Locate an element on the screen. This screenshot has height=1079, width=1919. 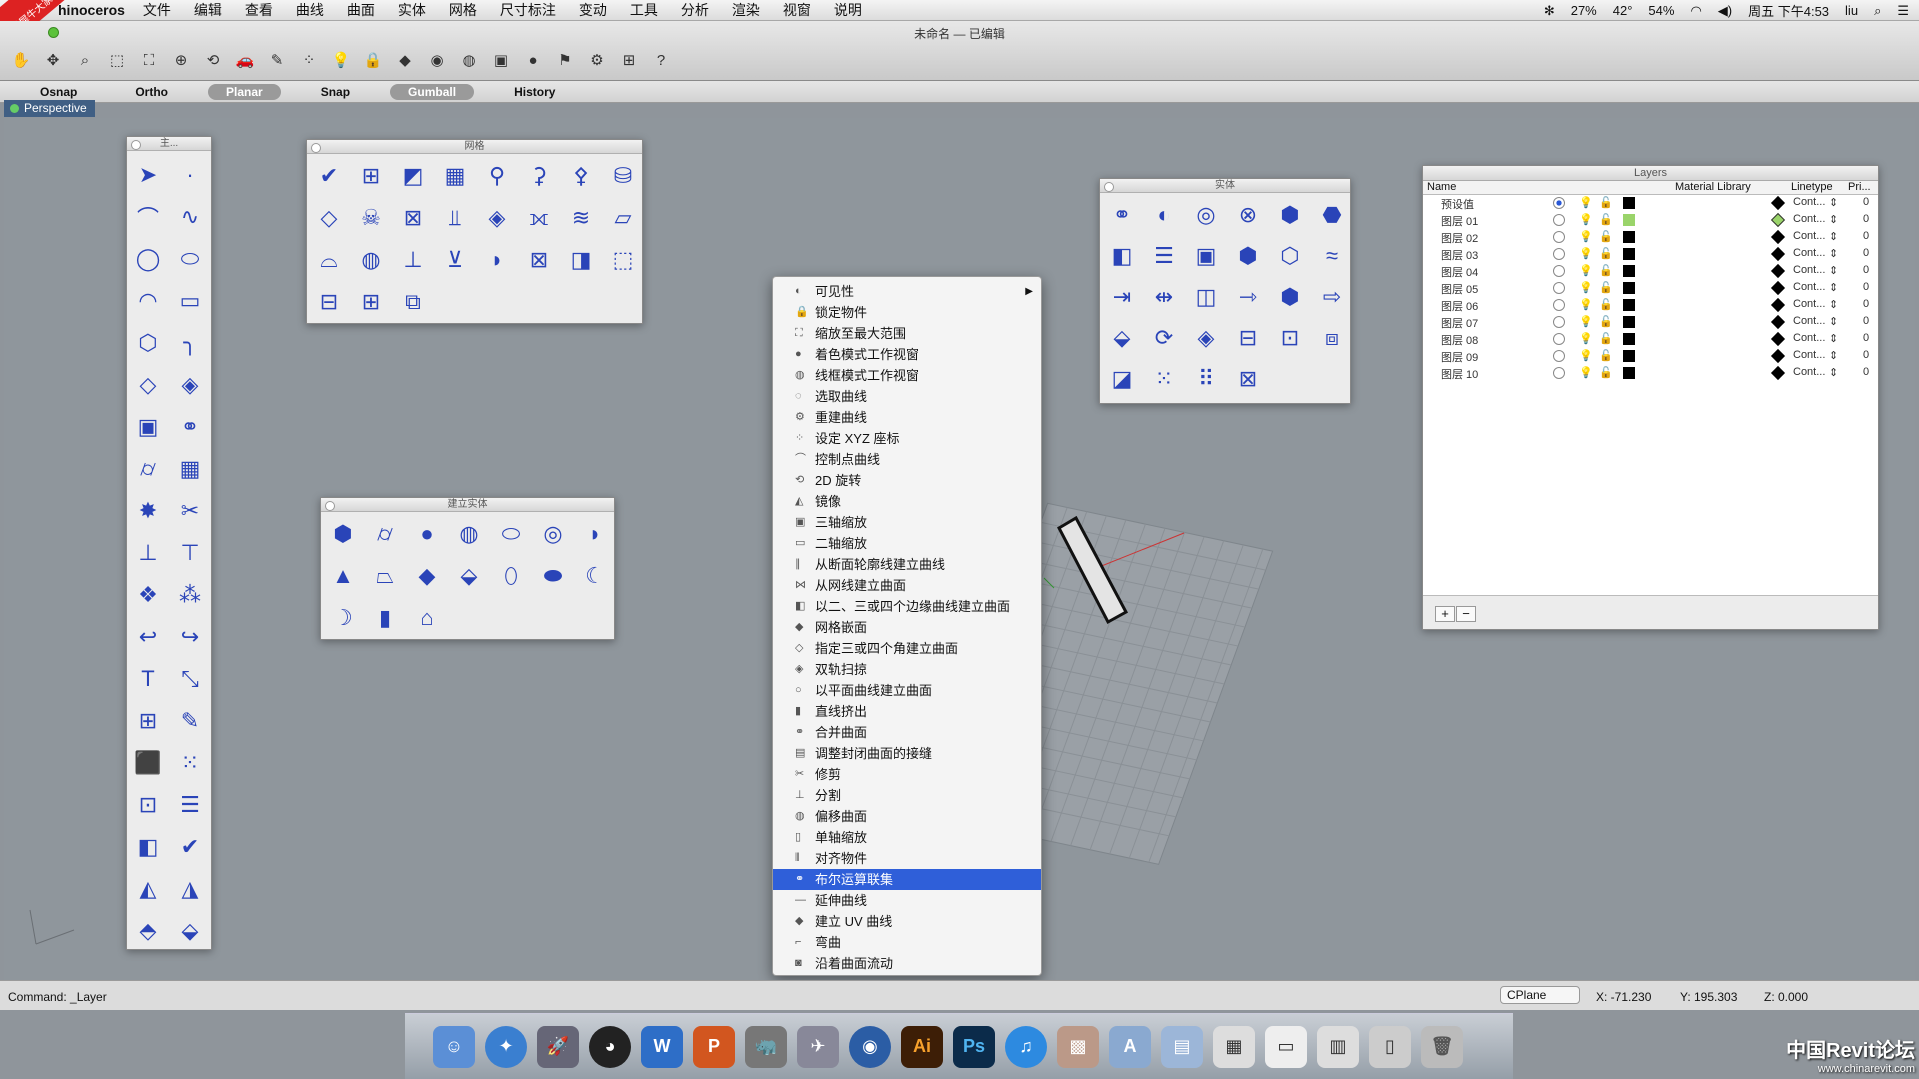
polyline-icon: ⌒ is located at coordinates (148, 217).